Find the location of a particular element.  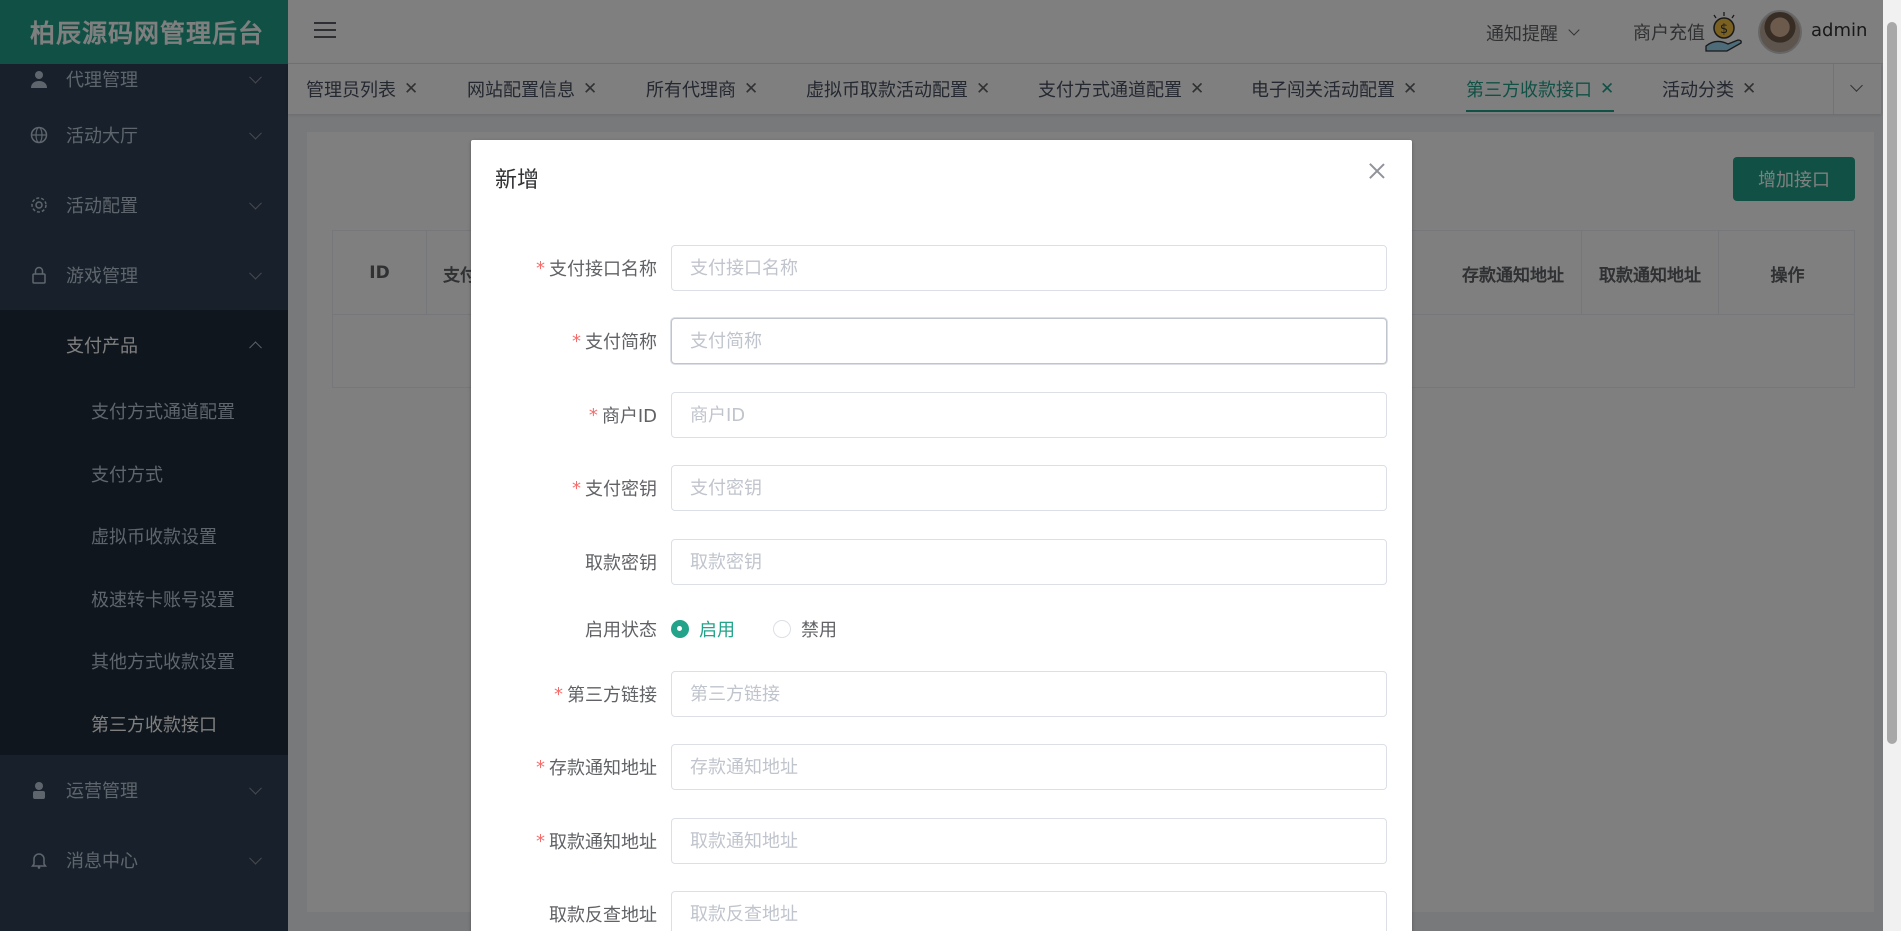

label-merchant-id: * 商户ID is located at coordinates (622, 416).